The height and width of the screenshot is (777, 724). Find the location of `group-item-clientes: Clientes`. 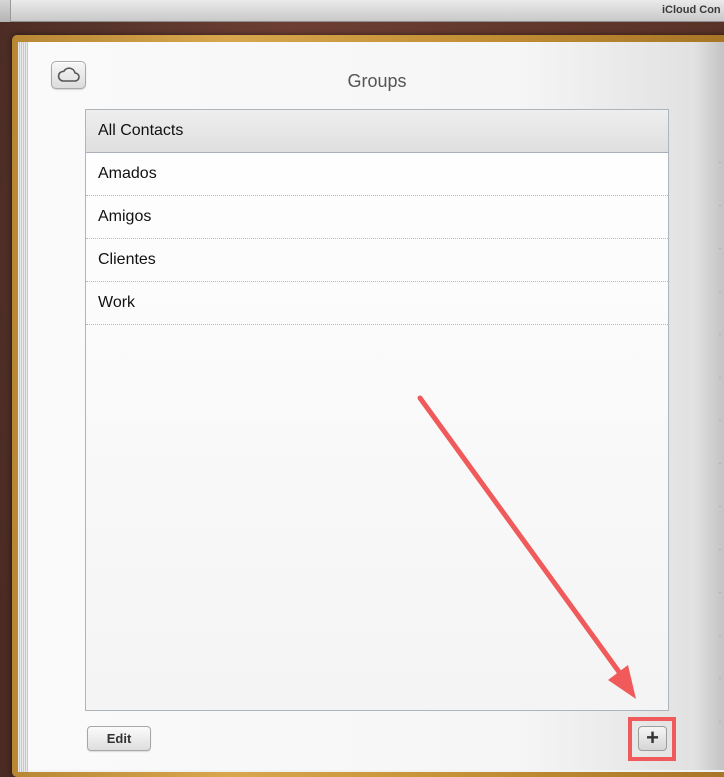

group-item-clientes: Clientes is located at coordinates (377, 260).